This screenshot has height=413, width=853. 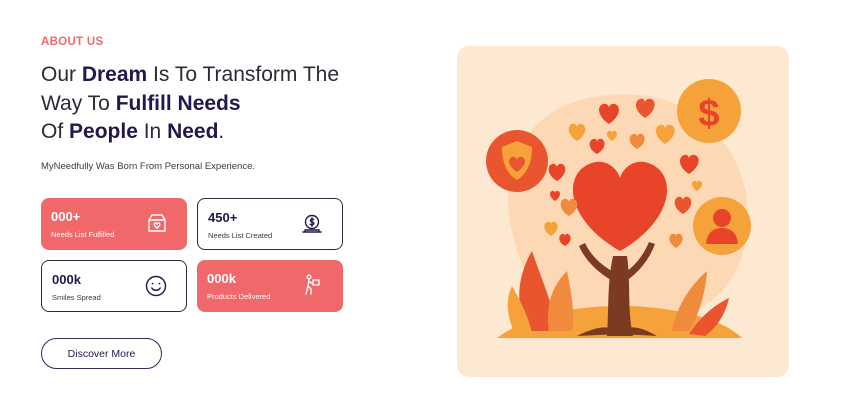 I want to click on delivery-person-icon, so click(x=312, y=284).